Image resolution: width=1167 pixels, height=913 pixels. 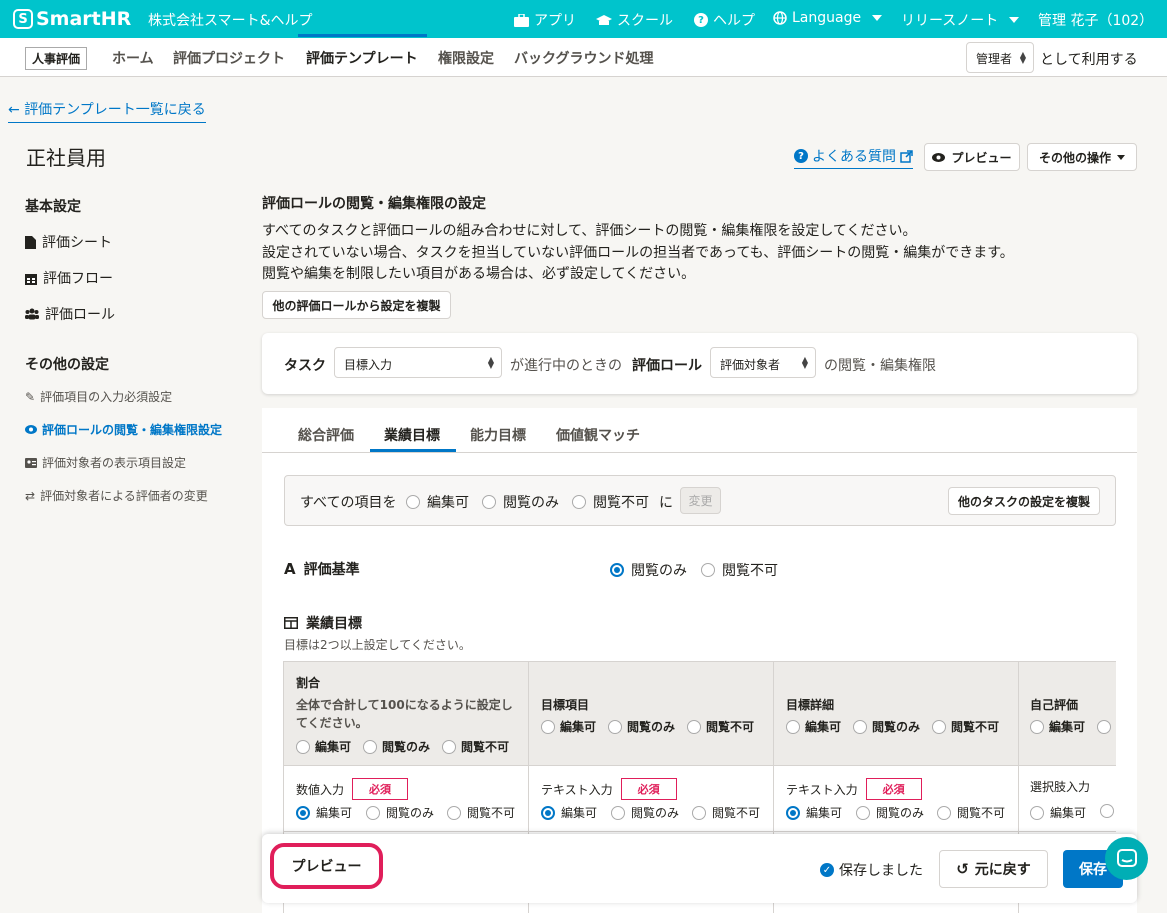 I want to click on goal-item-row-view-only: 閲覧のみ, so click(x=645, y=812).